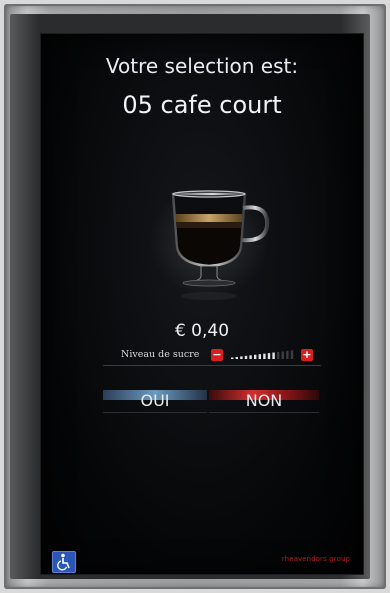 The image size is (390, 593). I want to click on sugar-decrease-button: −, so click(217, 355).